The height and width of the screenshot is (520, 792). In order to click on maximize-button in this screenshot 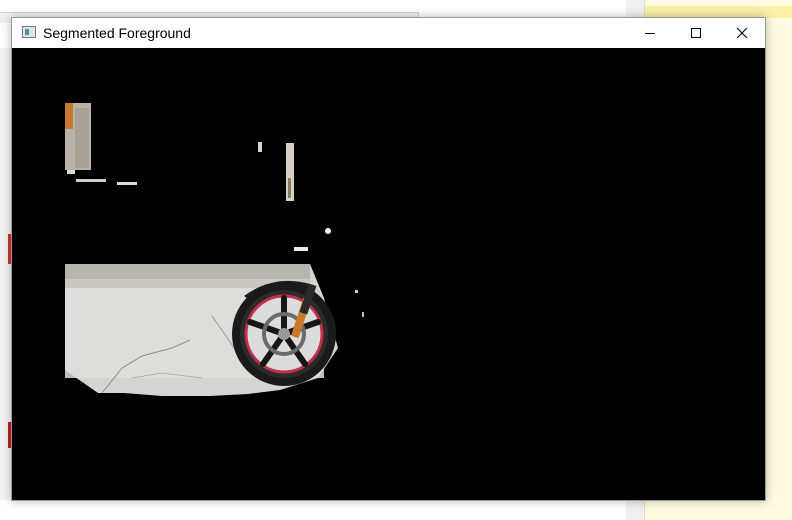, I will do `click(696, 33)`.